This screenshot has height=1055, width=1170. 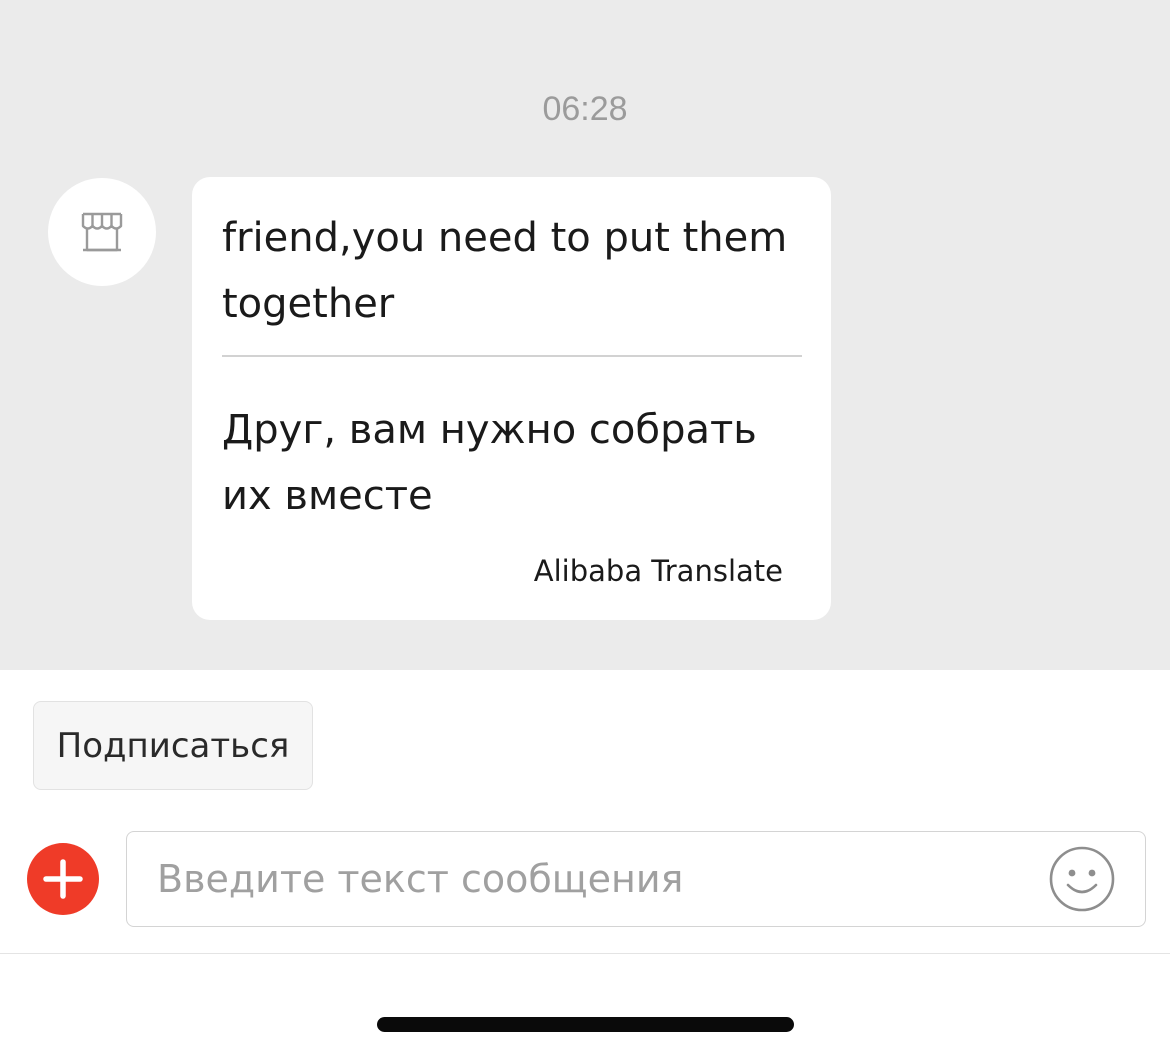 I want to click on smiley-icon, so click(x=1082, y=879).